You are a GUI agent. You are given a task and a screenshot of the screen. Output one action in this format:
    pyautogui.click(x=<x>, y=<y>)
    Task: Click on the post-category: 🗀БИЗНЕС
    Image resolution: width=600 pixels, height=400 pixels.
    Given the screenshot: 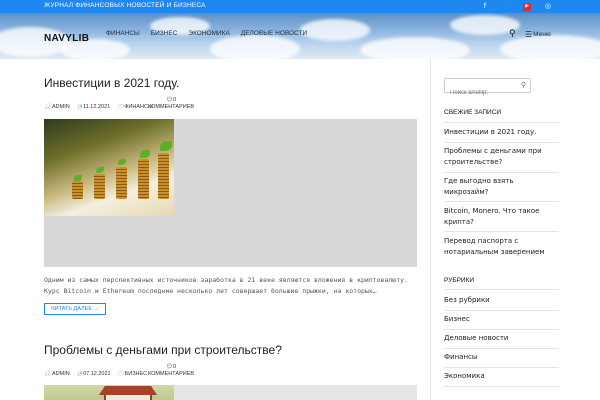 What is the action you would take?
    pyautogui.click(x=132, y=374)
    